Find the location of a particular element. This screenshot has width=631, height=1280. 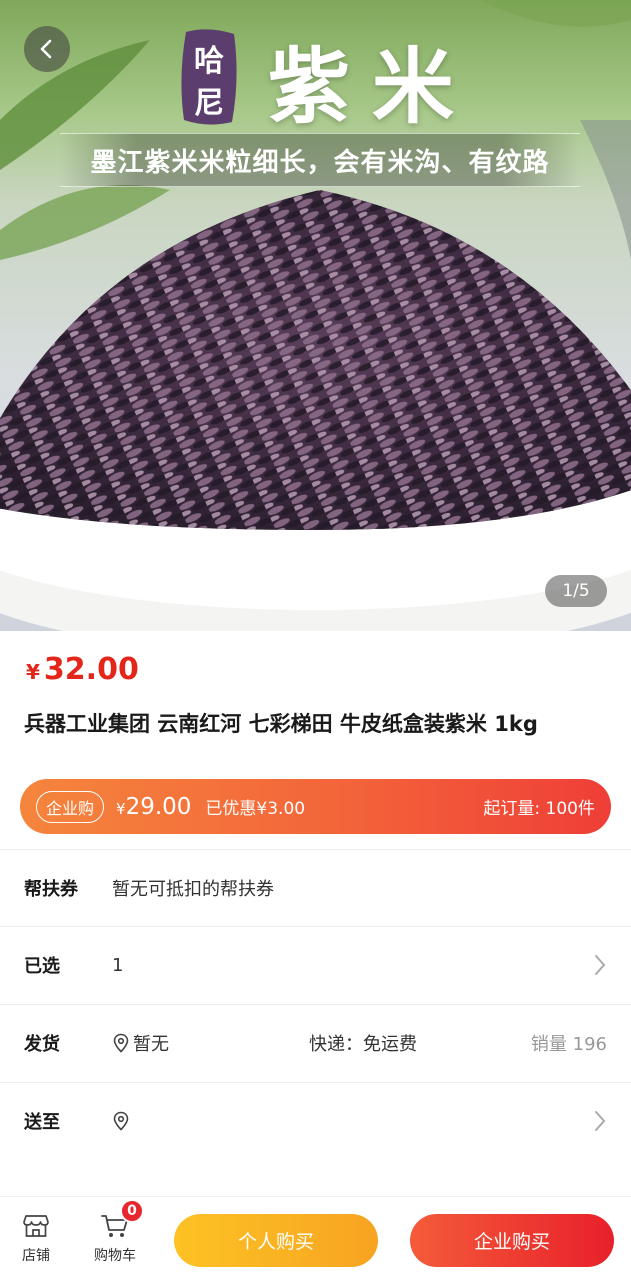

store-icon is located at coordinates (36, 1226).